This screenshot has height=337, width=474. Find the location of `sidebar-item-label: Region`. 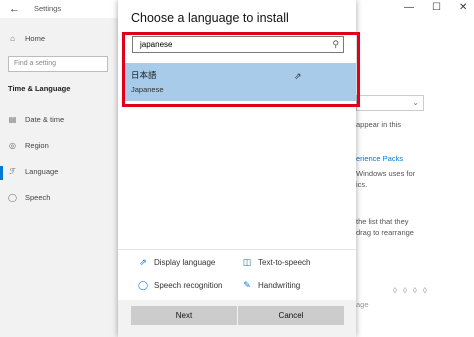

sidebar-item-label: Region is located at coordinates (37, 145).